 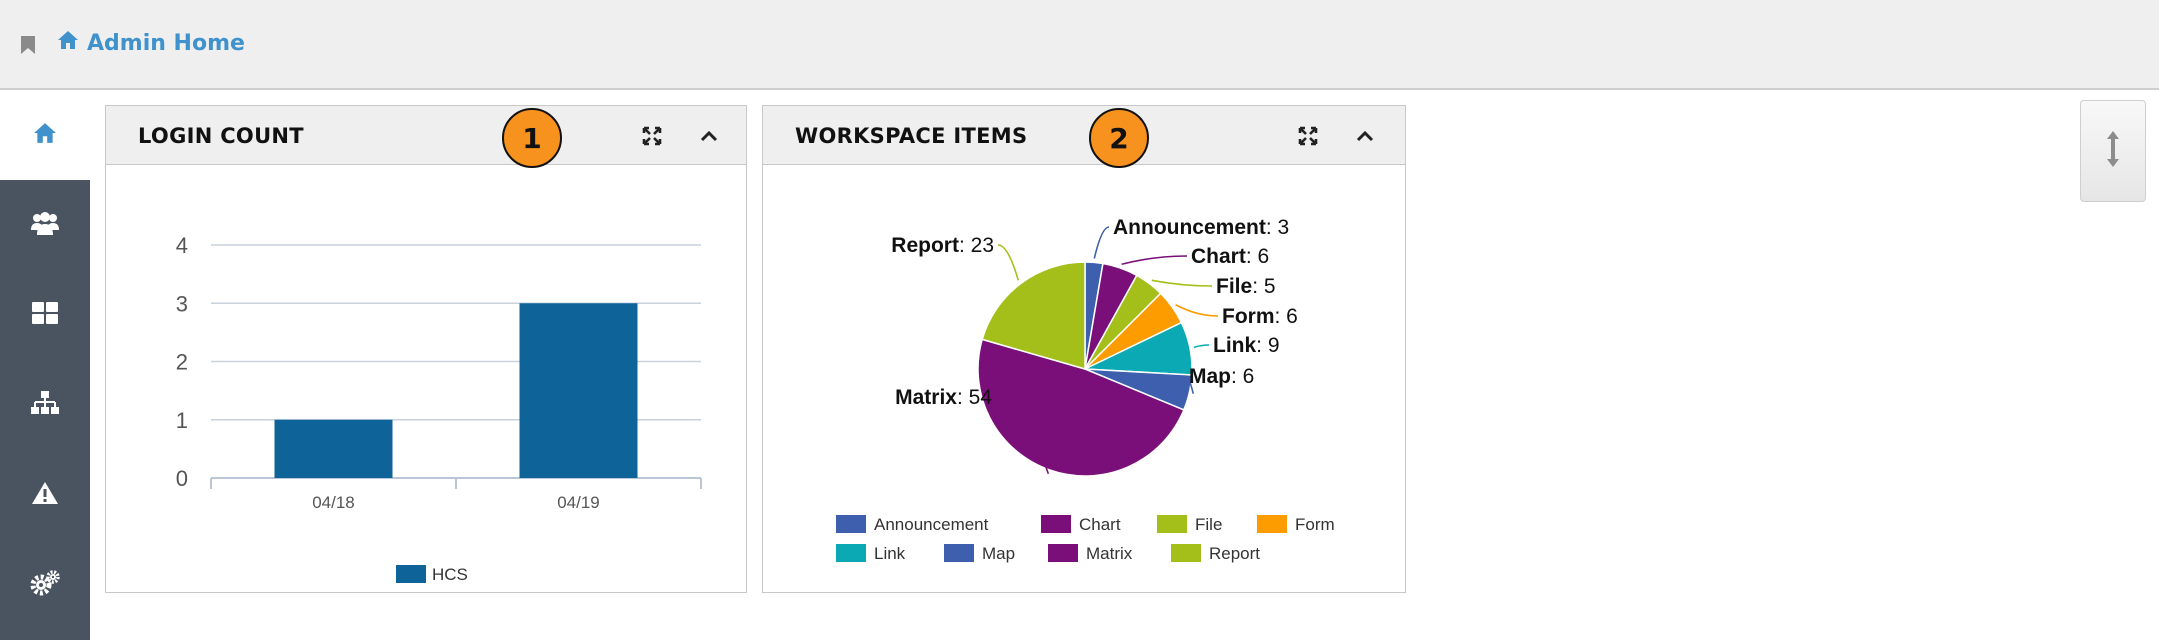 I want to click on panel-title: LOGIN COUNT, so click(x=221, y=136).